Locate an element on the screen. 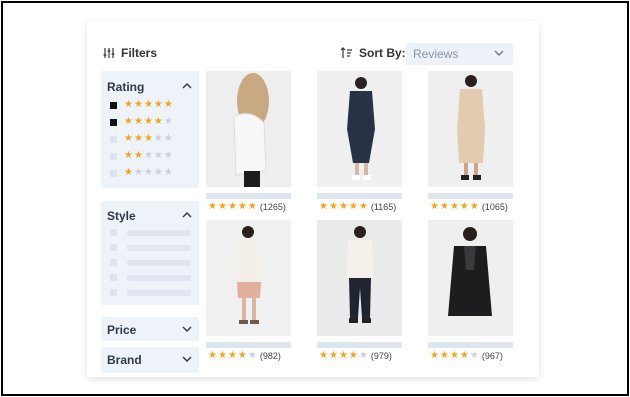 Image resolution: width=630 pixels, height=397 pixels. product-rating: ★★★★★ (1065) is located at coordinates (469, 207).